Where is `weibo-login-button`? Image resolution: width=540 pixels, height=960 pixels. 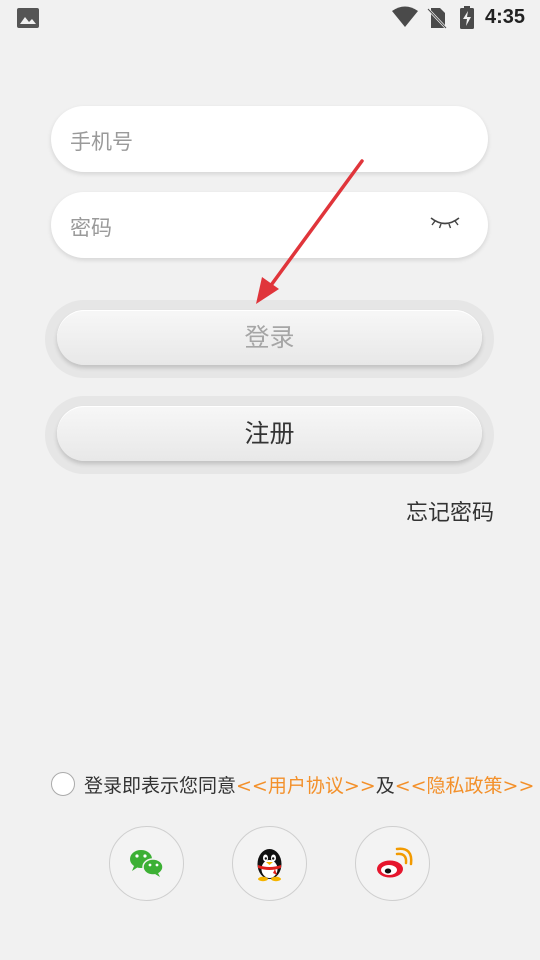
weibo-login-button is located at coordinates (392, 863).